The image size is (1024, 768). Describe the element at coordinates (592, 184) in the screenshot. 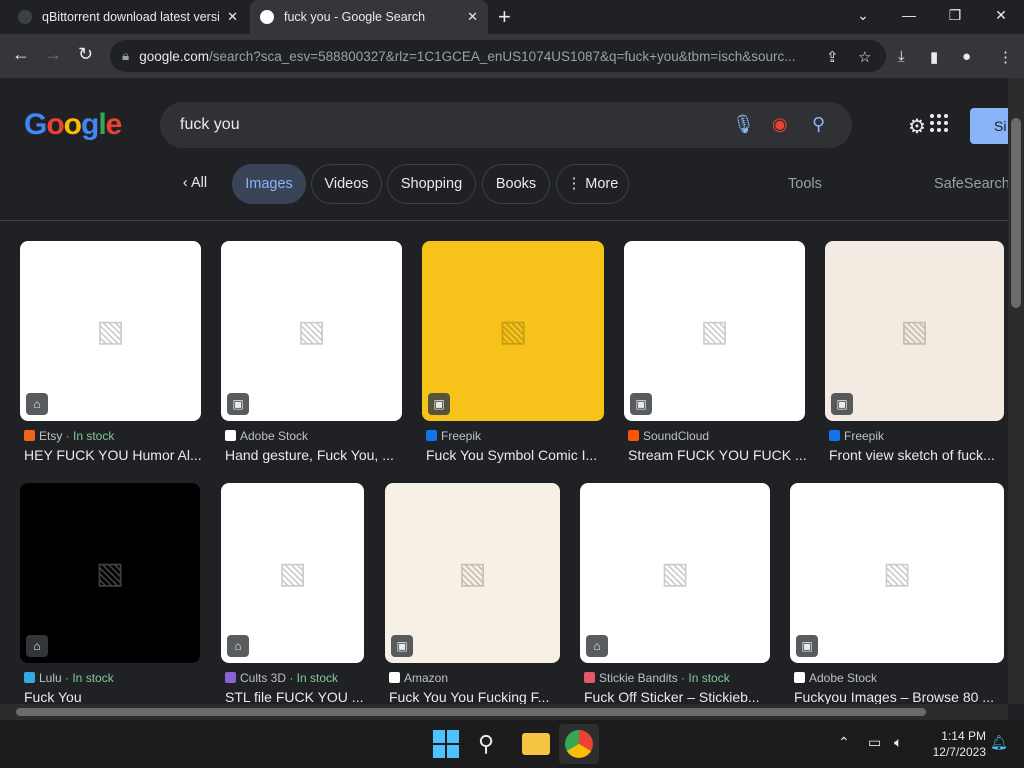

I see `chip-more: ⋮ More` at that location.